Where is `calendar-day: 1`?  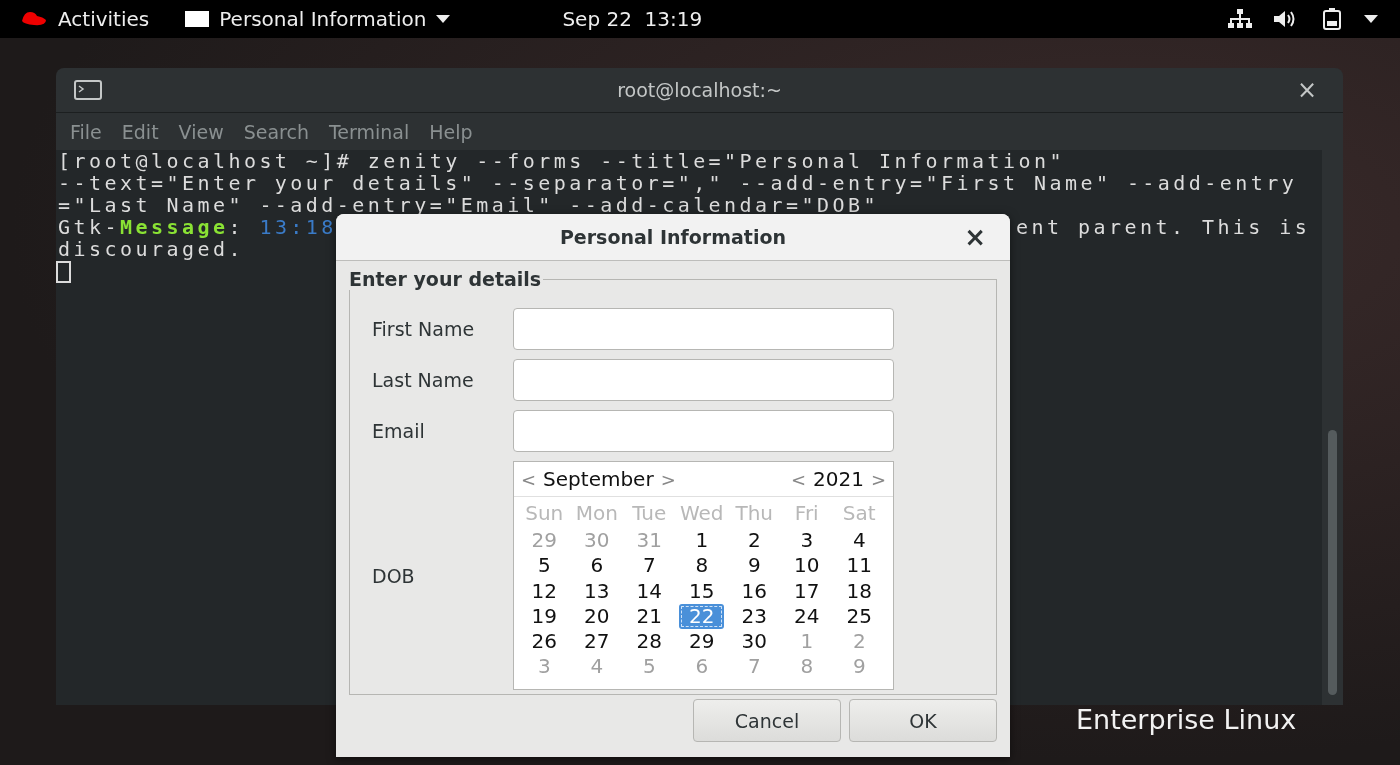
calendar-day: 1 is located at coordinates (702, 541).